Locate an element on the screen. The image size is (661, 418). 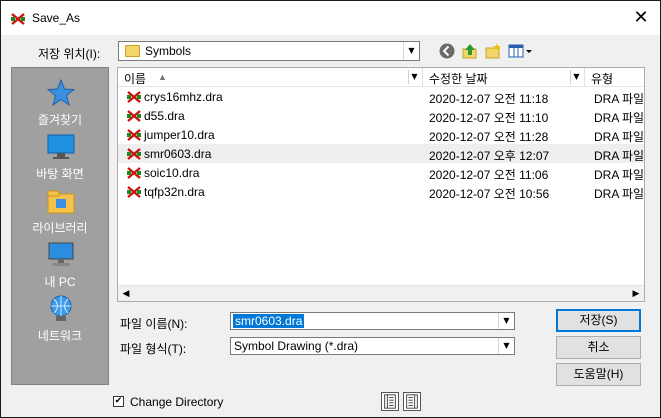
network-icon is located at coordinates (61, 308).